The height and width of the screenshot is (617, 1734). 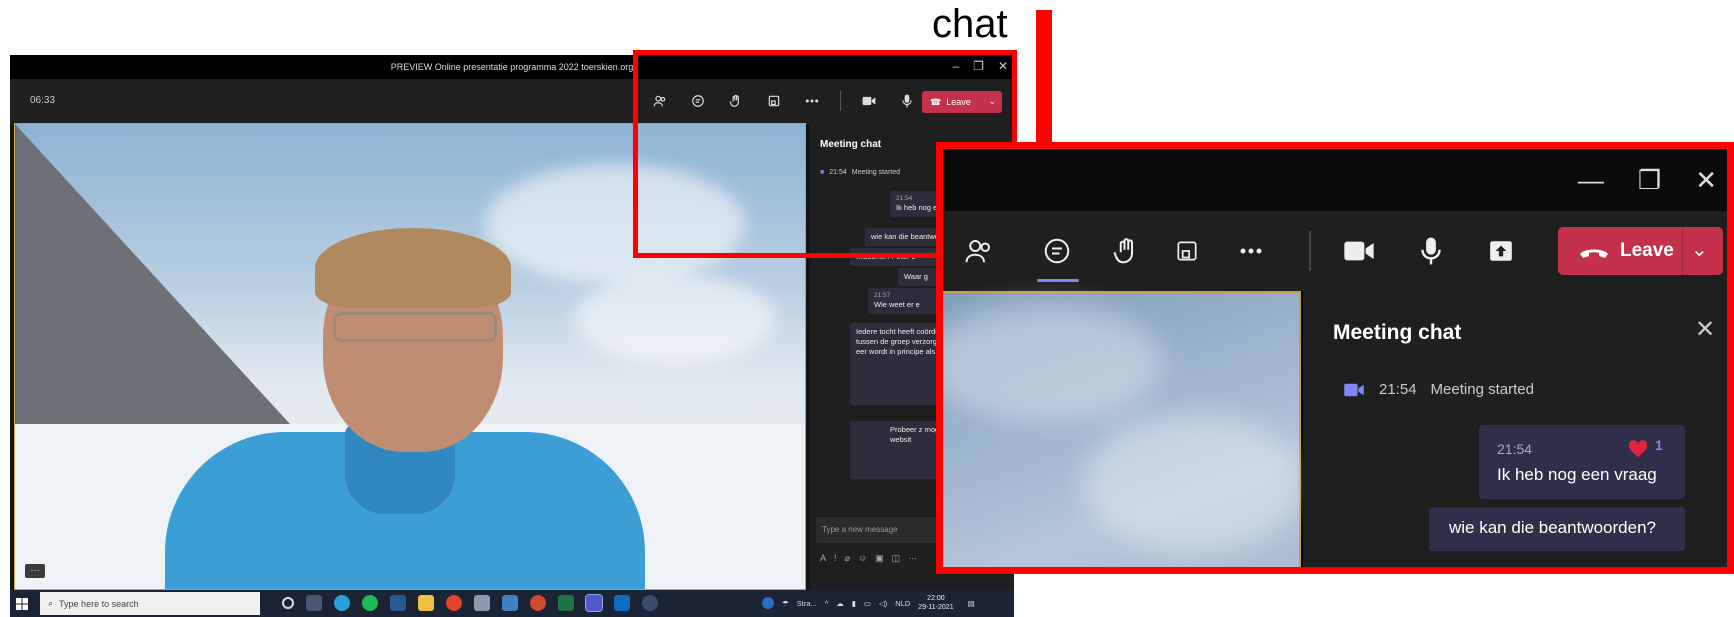 What do you see at coordinates (1706, 180) in the screenshot?
I see `close-button: ✕` at bounding box center [1706, 180].